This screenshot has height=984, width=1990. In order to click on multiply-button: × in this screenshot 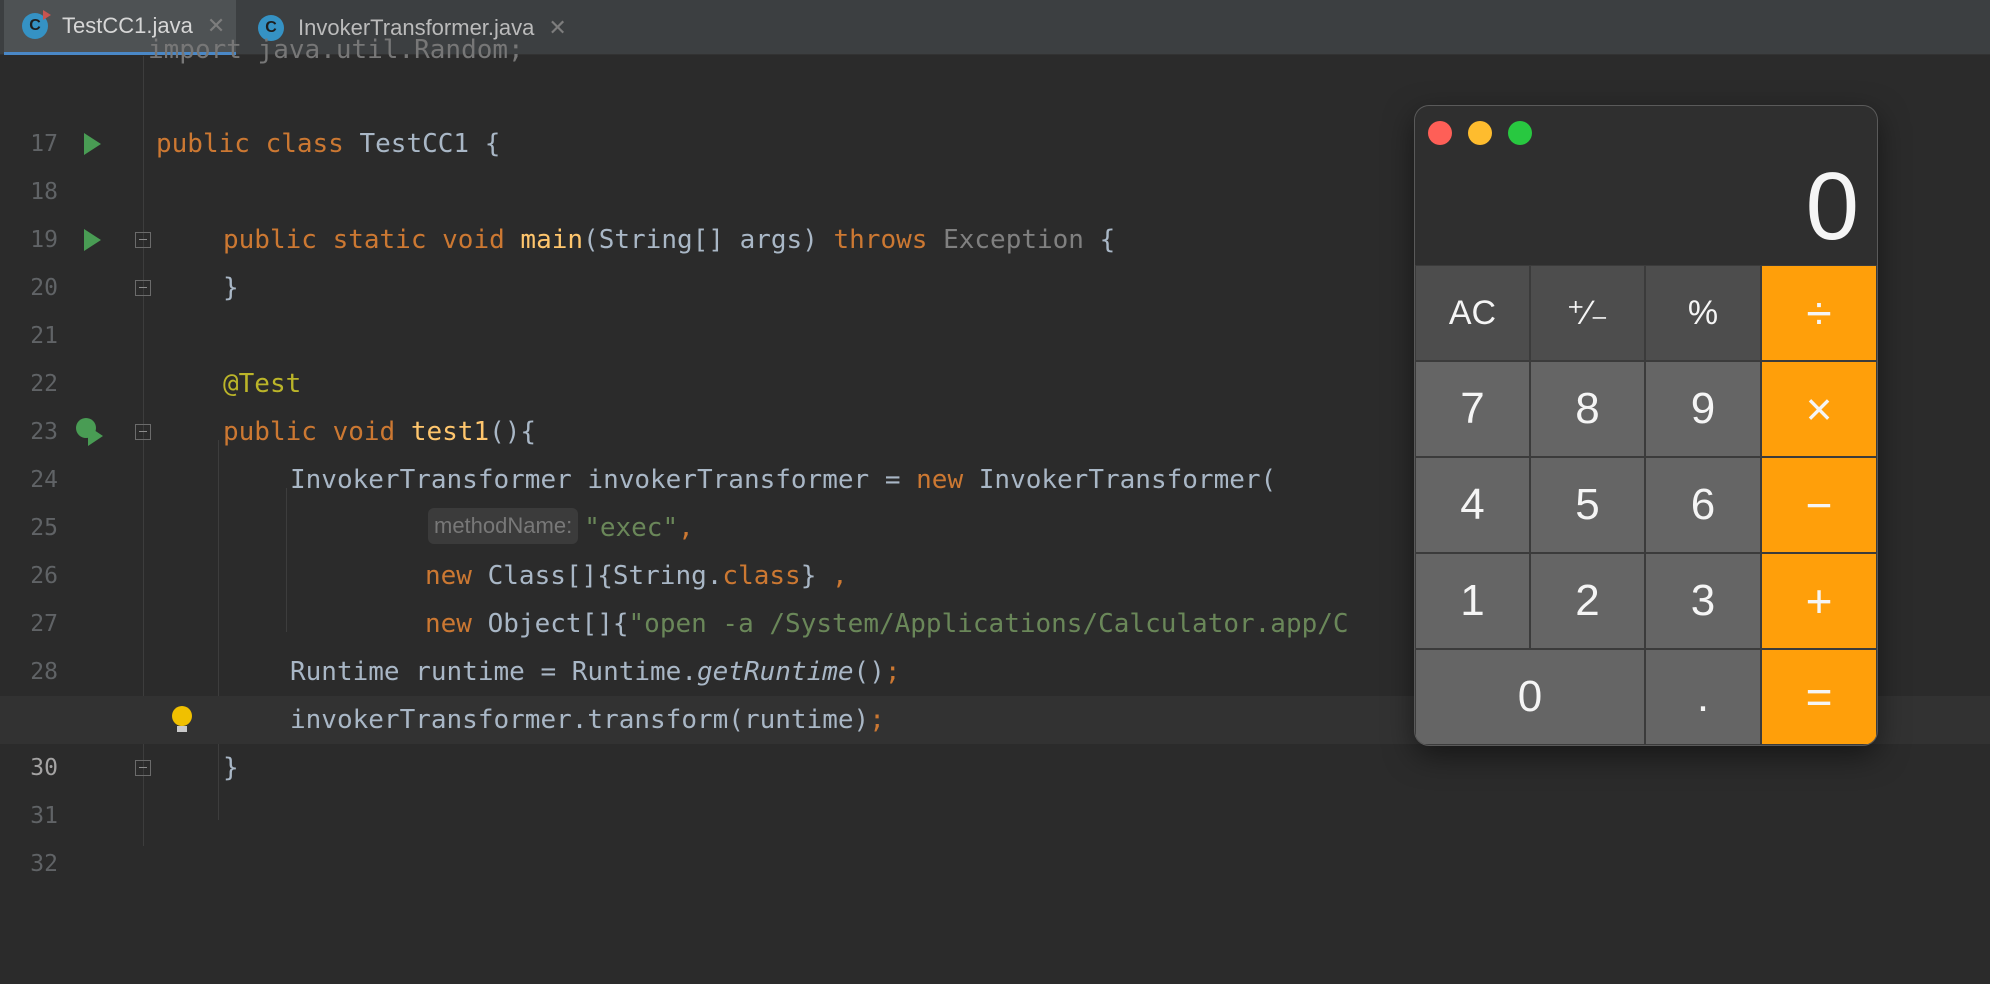, I will do `click(1819, 409)`.